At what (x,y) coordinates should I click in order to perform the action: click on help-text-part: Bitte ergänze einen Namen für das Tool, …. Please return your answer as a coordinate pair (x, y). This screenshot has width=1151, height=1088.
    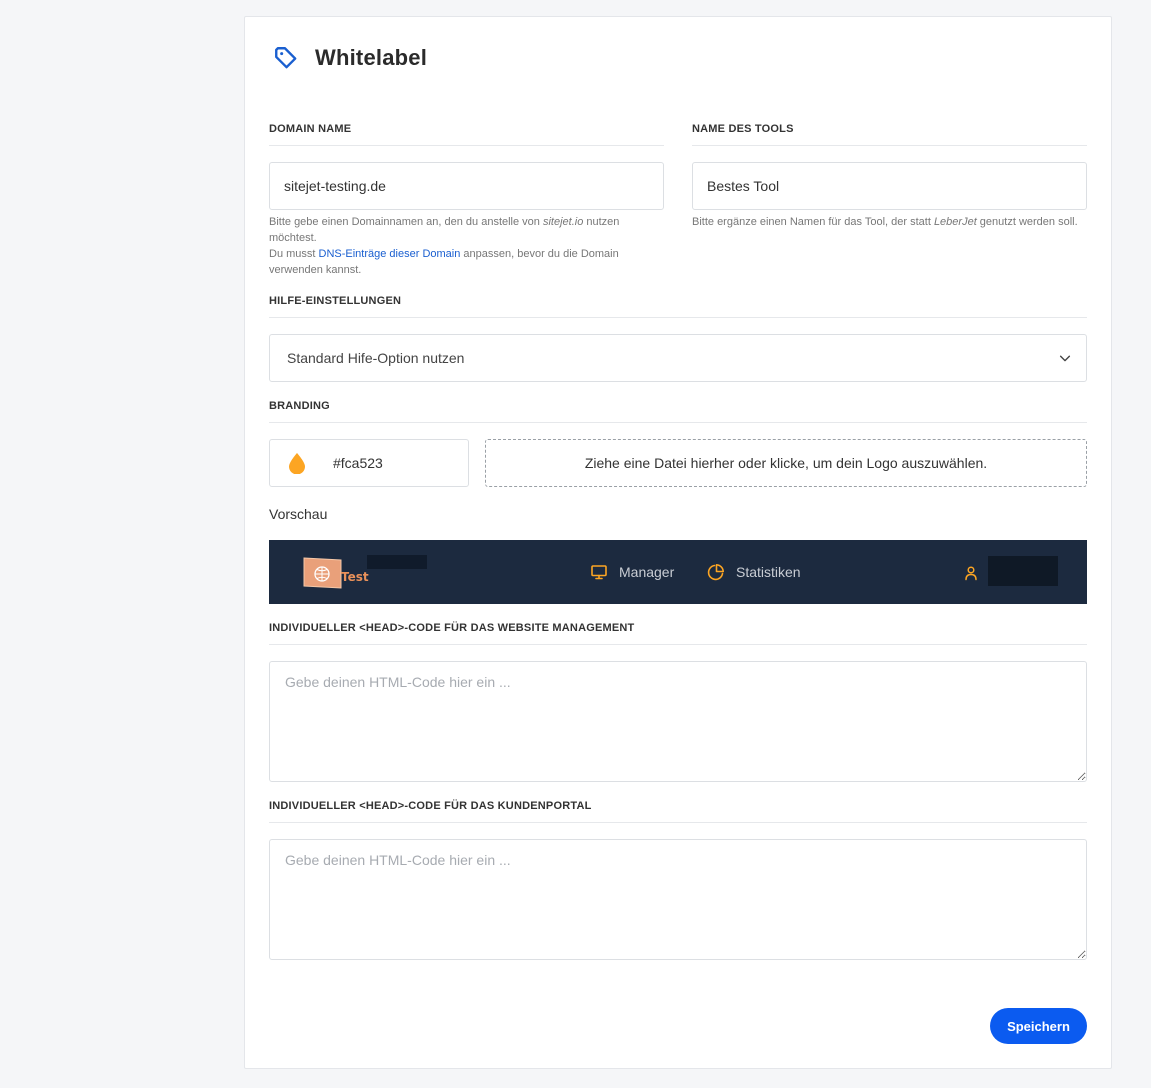
    Looking at the image, I should click on (813, 222).